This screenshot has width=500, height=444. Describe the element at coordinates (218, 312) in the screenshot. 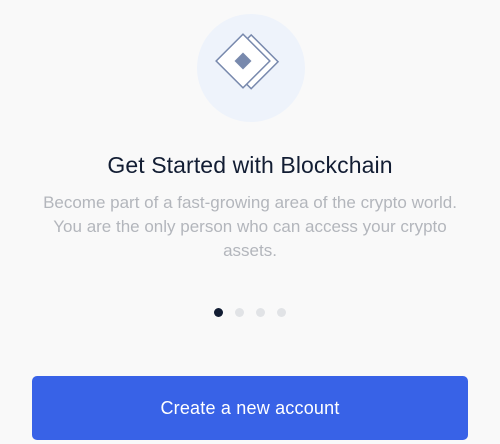

I see `page-dot-1-active` at that location.